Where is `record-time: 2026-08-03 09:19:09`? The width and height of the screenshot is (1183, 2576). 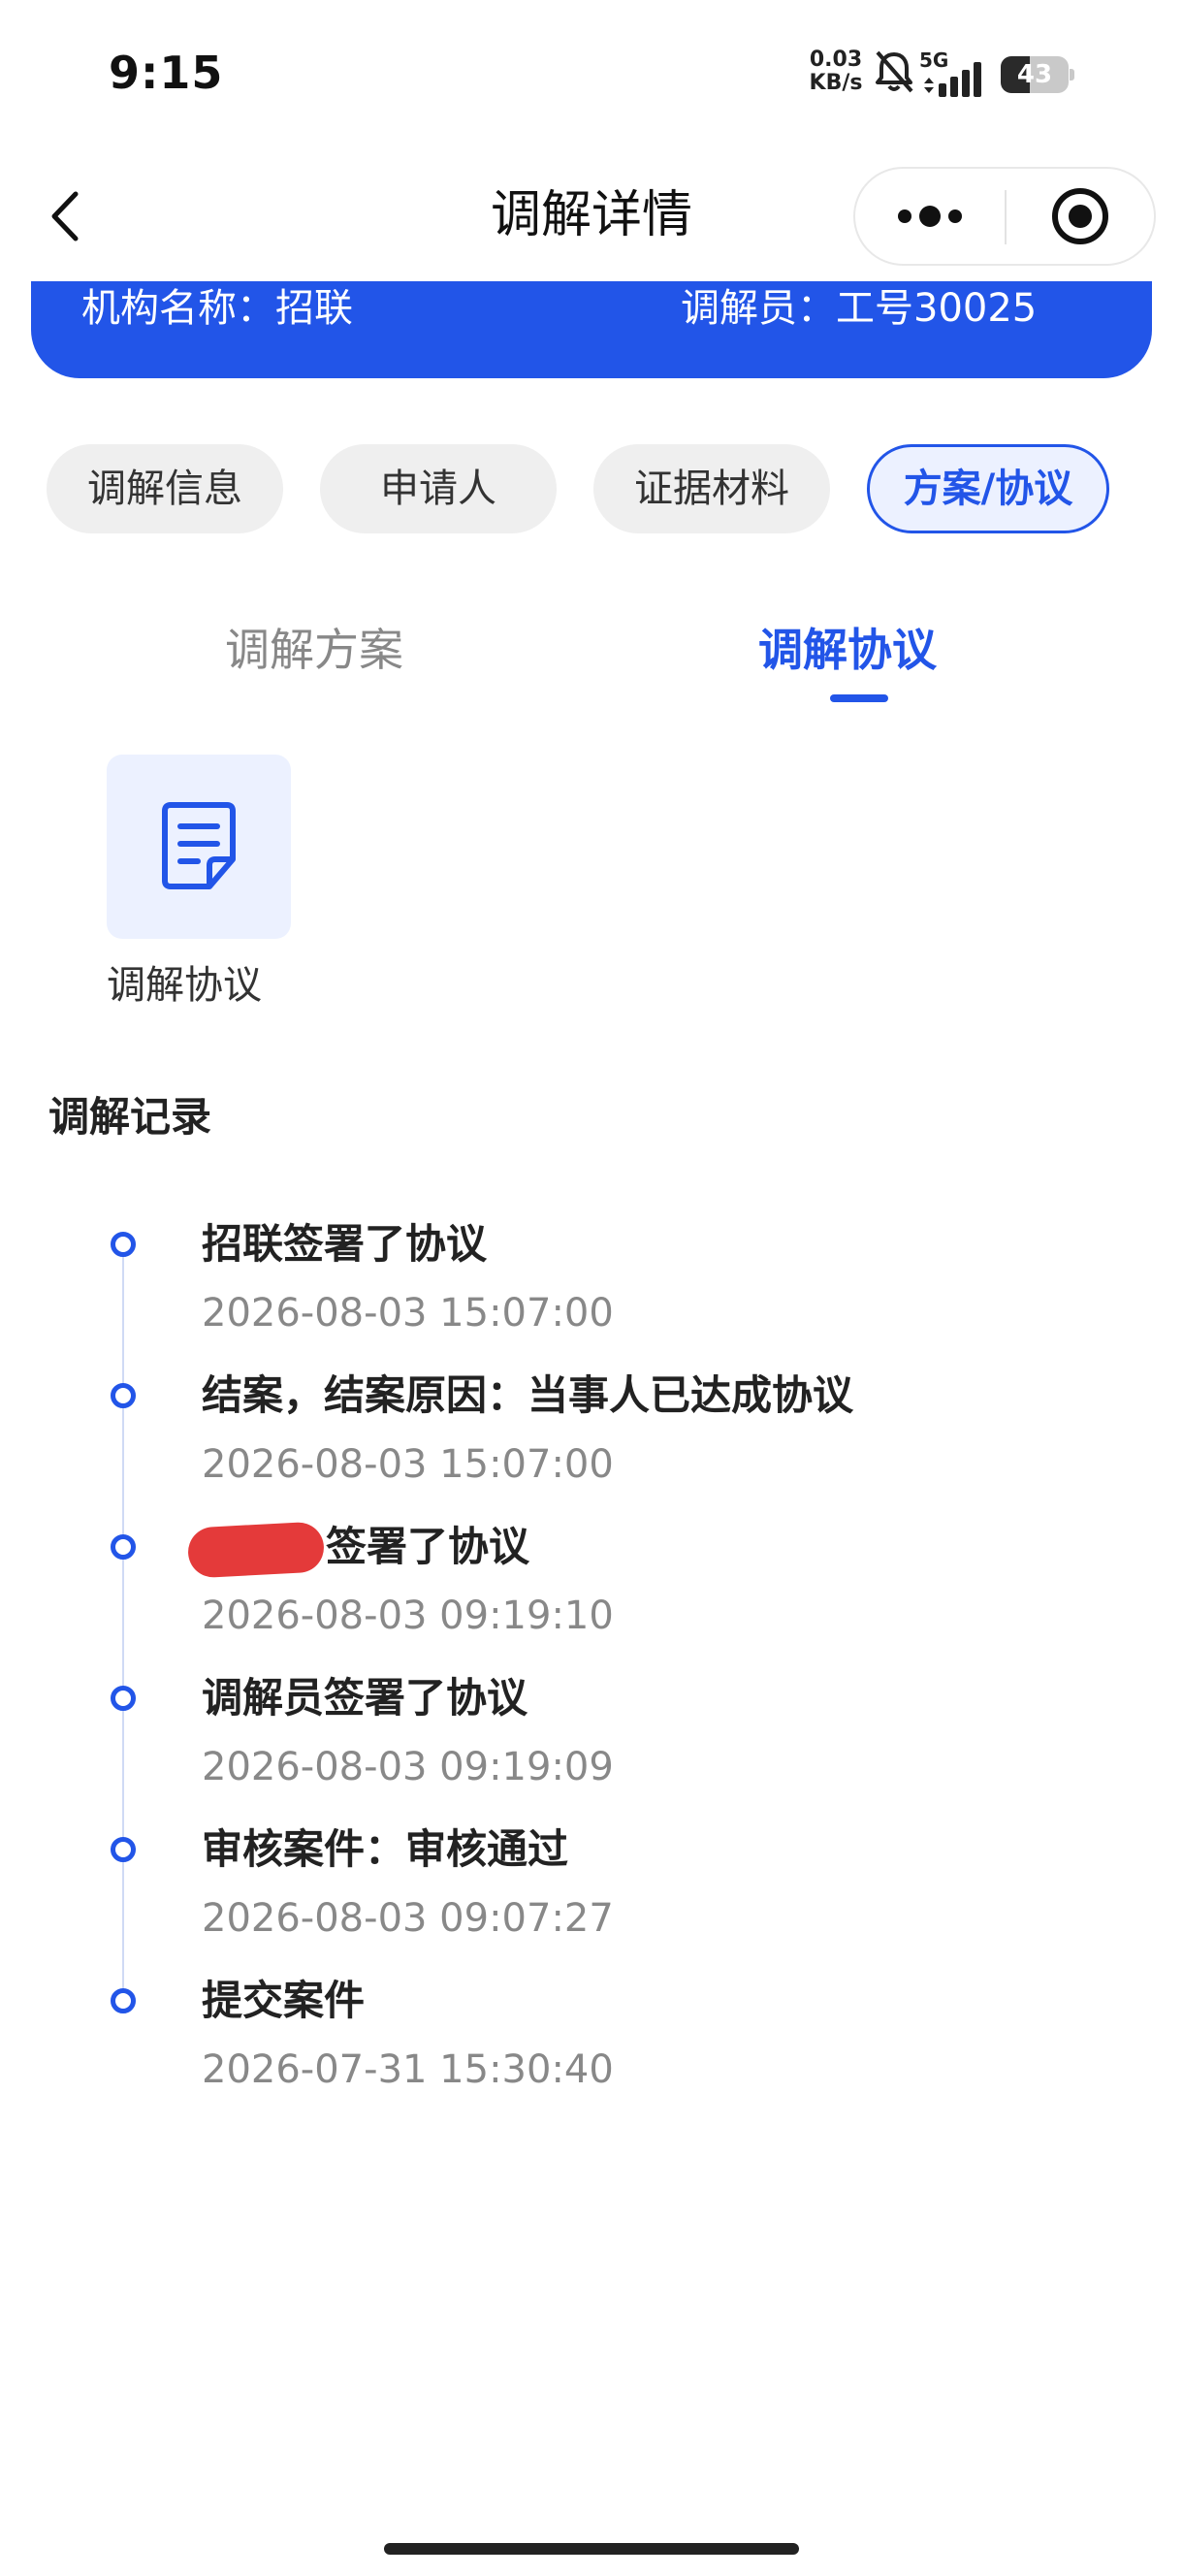 record-time: 2026-08-03 09:19:09 is located at coordinates (408, 1767).